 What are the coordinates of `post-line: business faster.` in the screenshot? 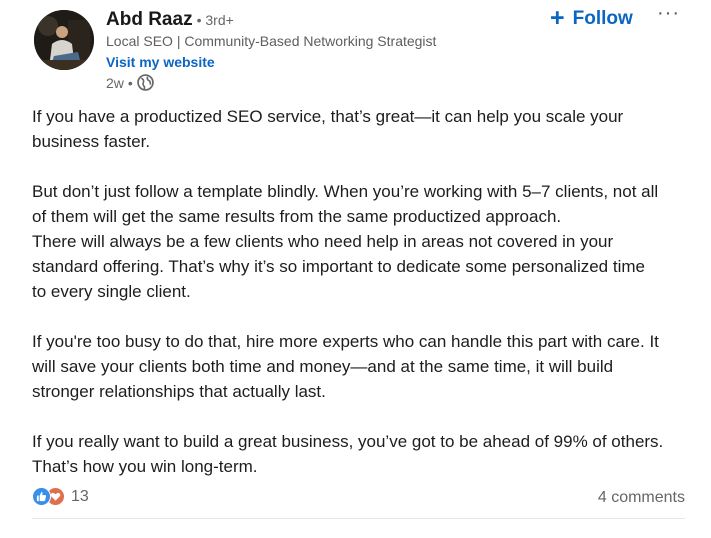 It's located at (91, 141).